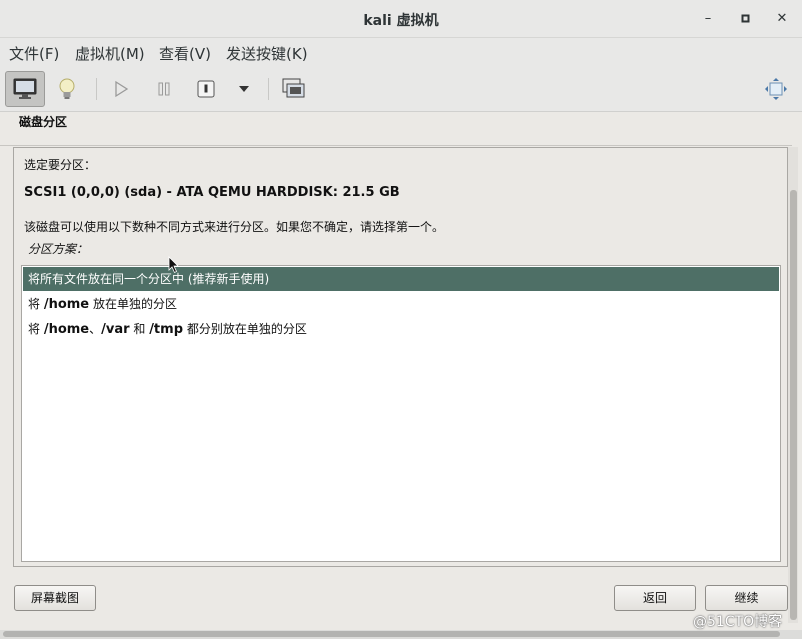 This screenshot has height=639, width=802. Describe the element at coordinates (58, 249) in the screenshot. I see `scheme-label: 分区方案：` at that location.